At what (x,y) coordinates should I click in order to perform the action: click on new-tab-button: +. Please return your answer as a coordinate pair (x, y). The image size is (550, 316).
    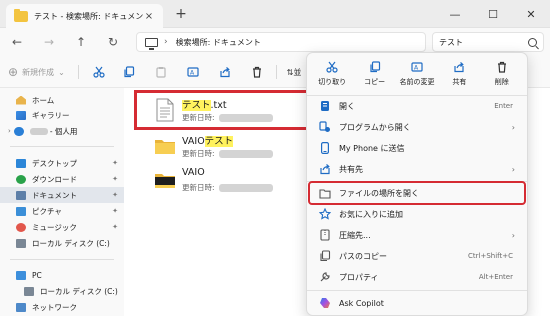
    Looking at the image, I should click on (181, 14).